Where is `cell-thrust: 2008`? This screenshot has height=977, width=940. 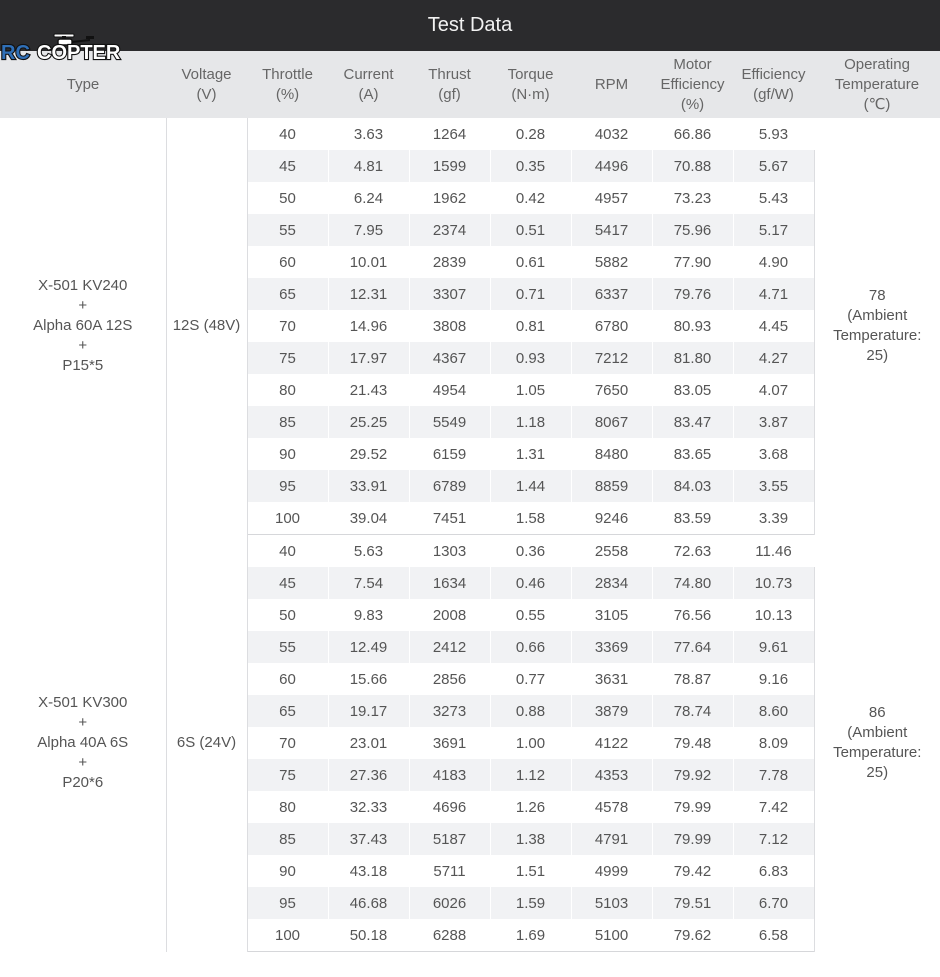
cell-thrust: 2008 is located at coordinates (450, 615).